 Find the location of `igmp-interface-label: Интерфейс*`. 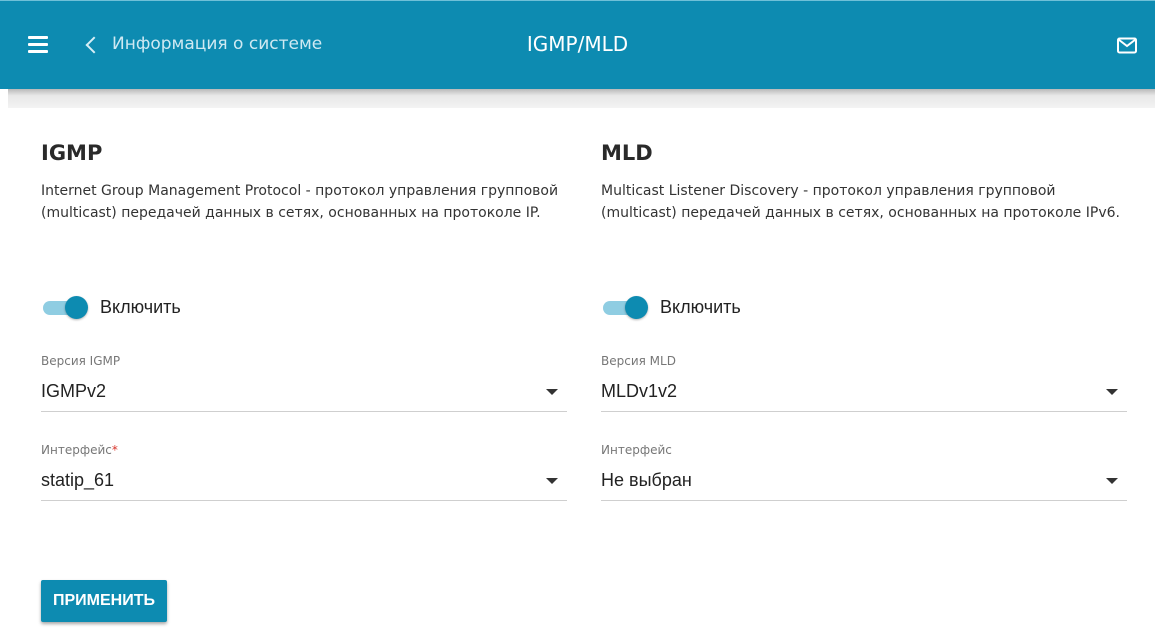

igmp-interface-label: Интерфейс* is located at coordinates (79, 450).